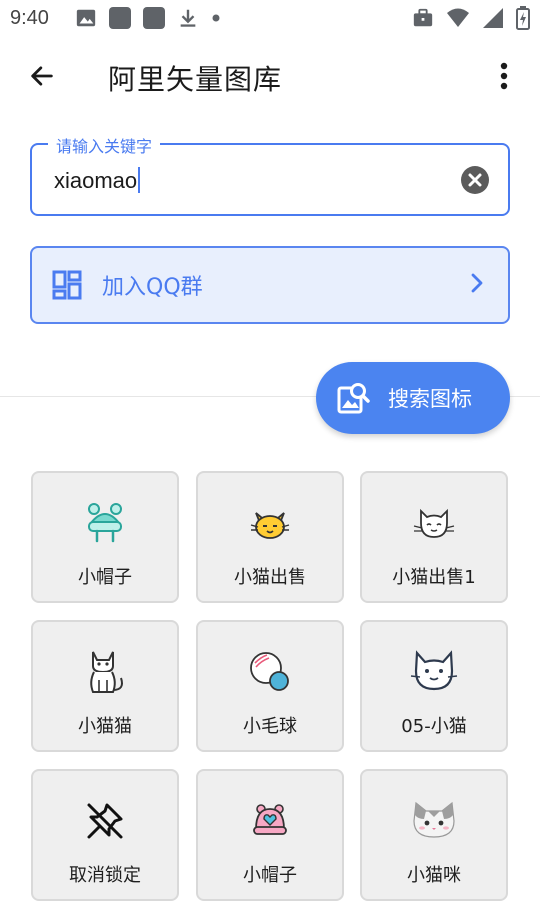  Describe the element at coordinates (105, 875) in the screenshot. I see `icon-card-name: 取消锁定` at that location.